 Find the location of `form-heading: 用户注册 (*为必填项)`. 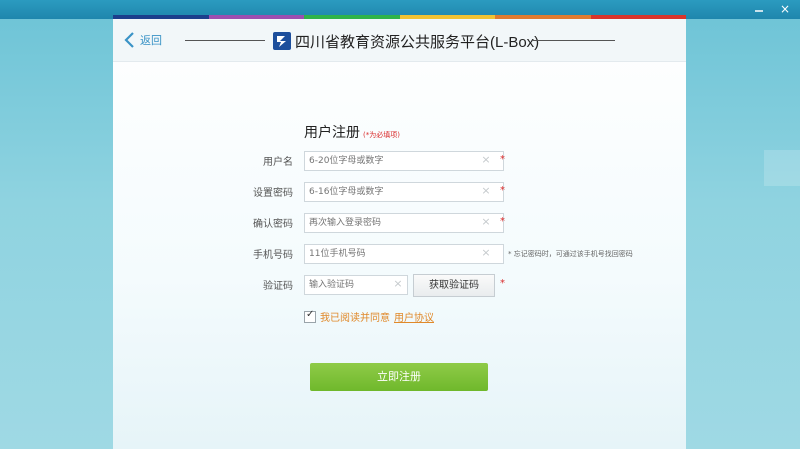

form-heading: 用户注册 (*为必填项) is located at coordinates (352, 132).